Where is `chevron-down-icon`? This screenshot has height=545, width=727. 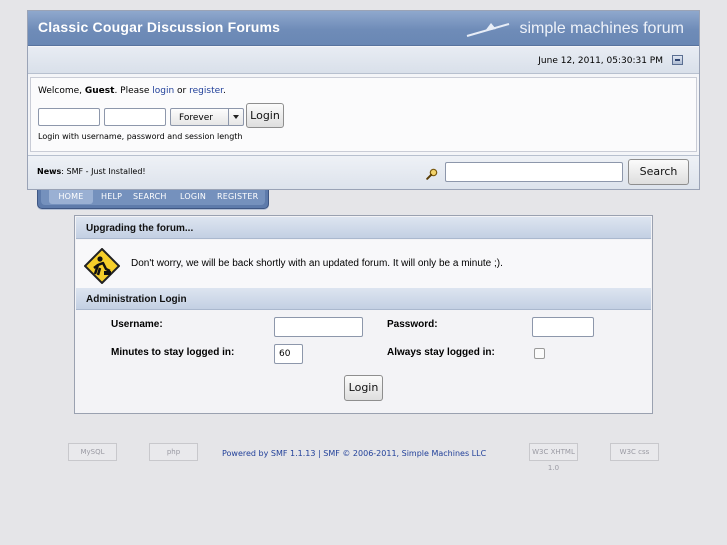
chevron-down-icon is located at coordinates (235, 117).